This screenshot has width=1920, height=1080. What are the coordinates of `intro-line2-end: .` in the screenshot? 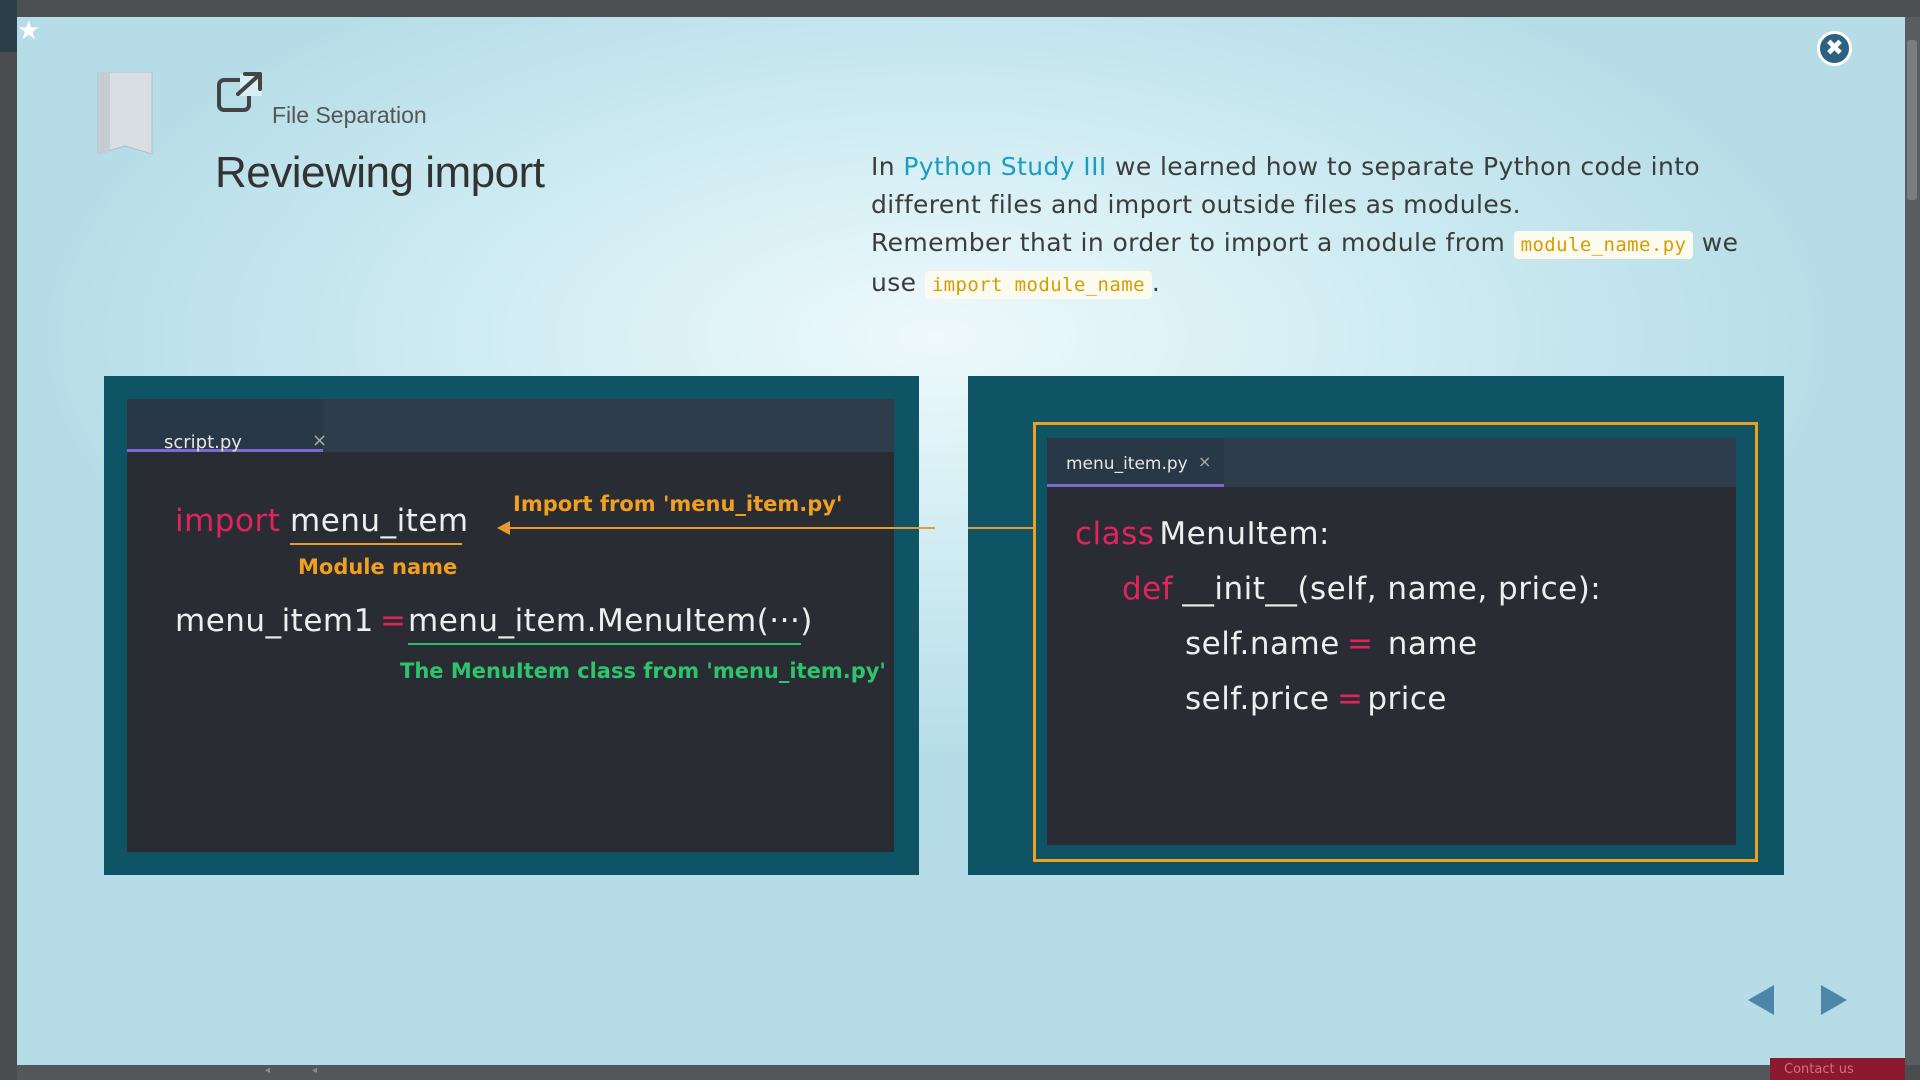 It's located at (1156, 282).